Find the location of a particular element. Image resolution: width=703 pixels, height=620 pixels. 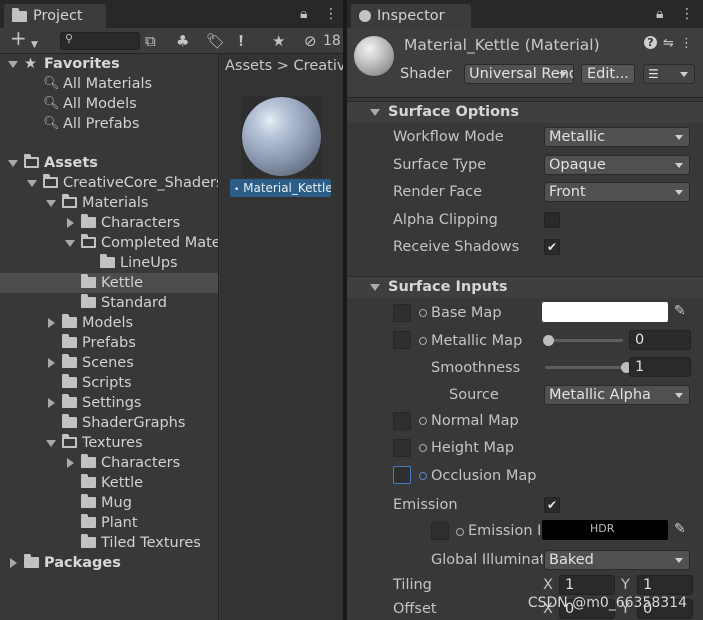

source-dropdown: Metallic Alpha is located at coordinates (617, 395).